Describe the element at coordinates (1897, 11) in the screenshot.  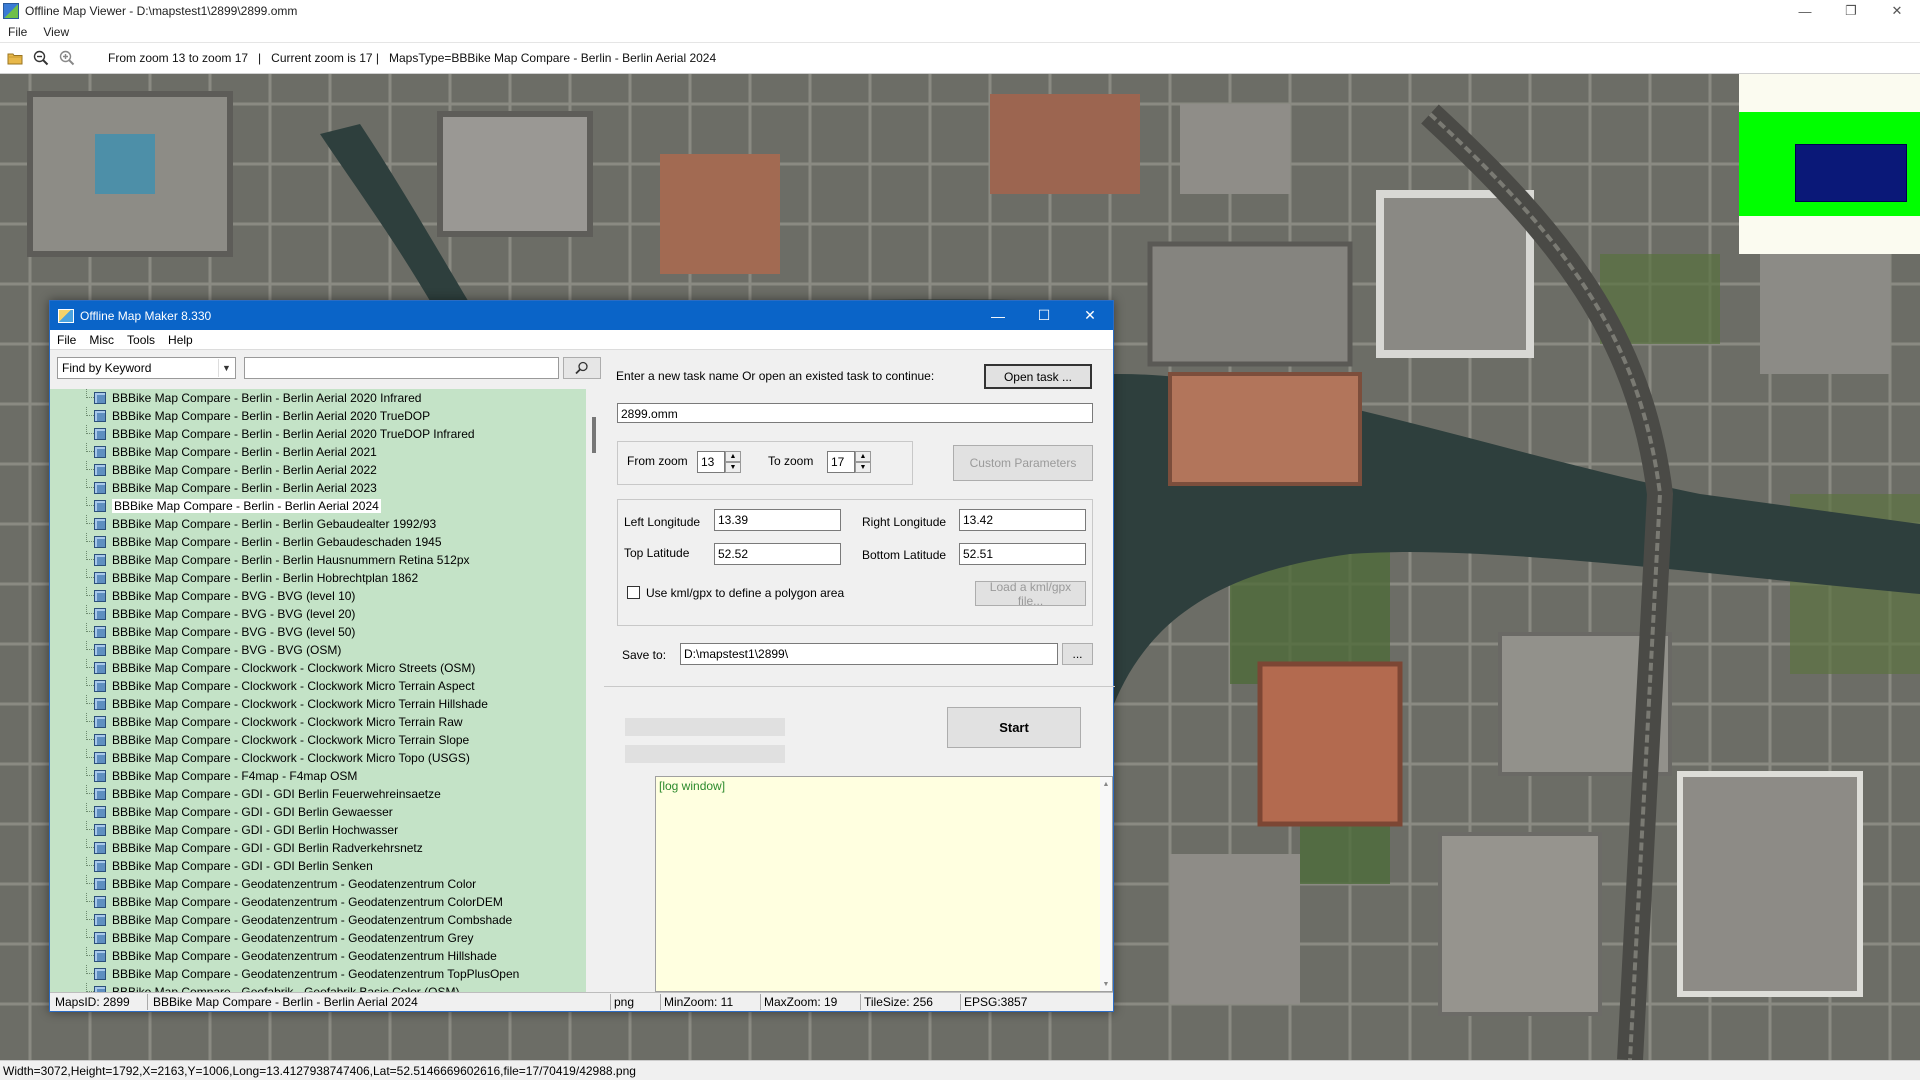
I see `close-button: ✕` at that location.